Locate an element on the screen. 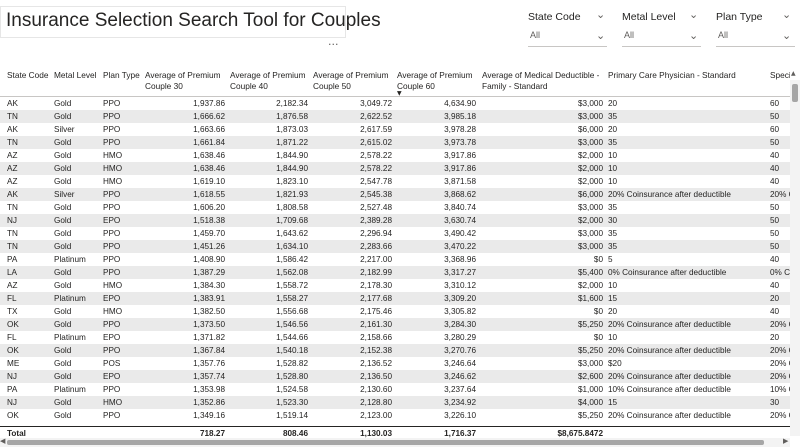 The height and width of the screenshot is (447, 800). scroll-right-icon: ▶ is located at coordinates (785, 441).